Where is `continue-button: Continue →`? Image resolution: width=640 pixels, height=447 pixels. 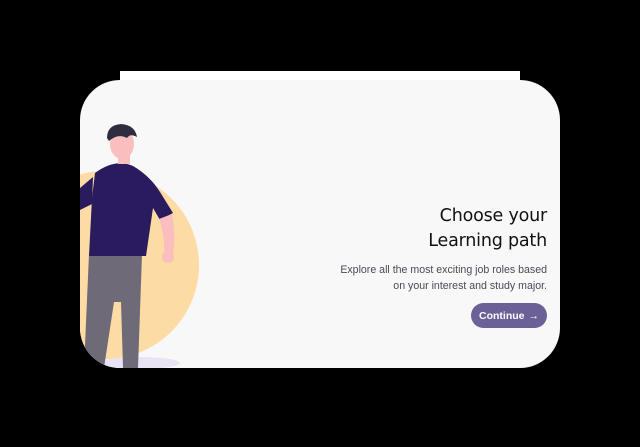
continue-button: Continue → is located at coordinates (509, 315).